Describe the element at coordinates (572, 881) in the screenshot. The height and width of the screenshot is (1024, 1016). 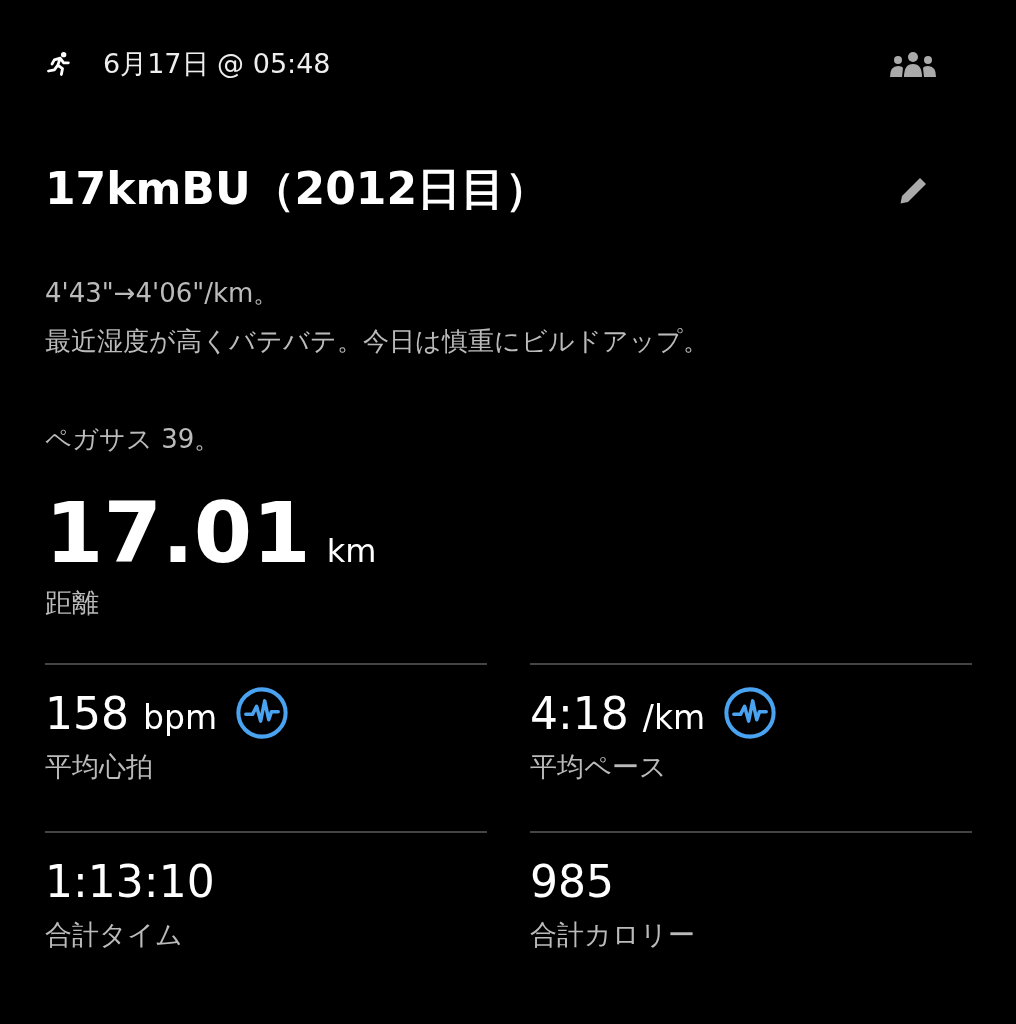
I see `stat-value: 985` at that location.